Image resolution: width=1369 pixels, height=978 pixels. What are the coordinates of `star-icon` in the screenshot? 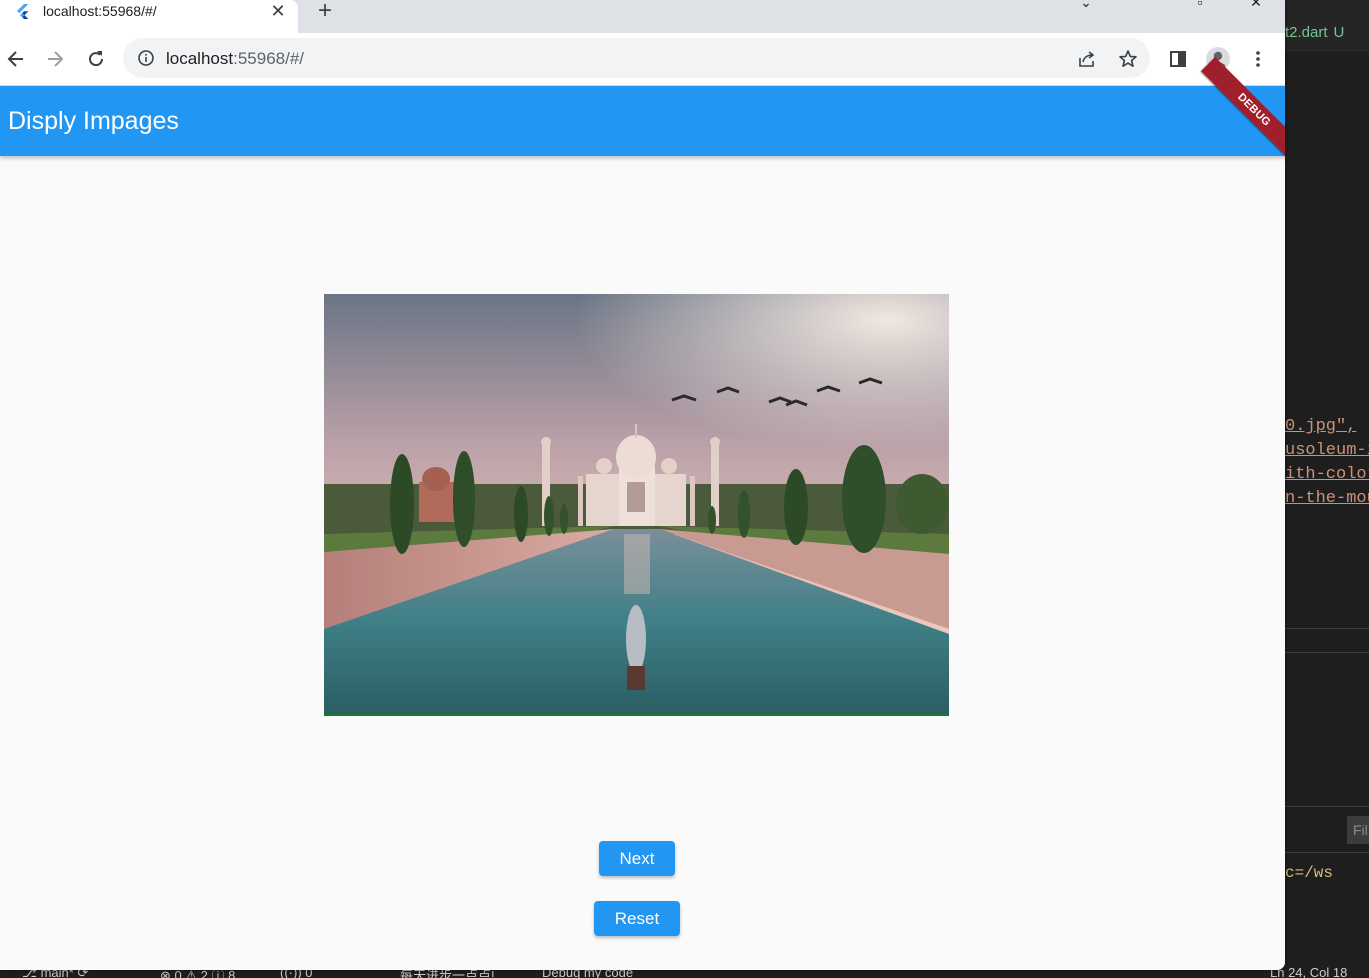 It's located at (1128, 59).